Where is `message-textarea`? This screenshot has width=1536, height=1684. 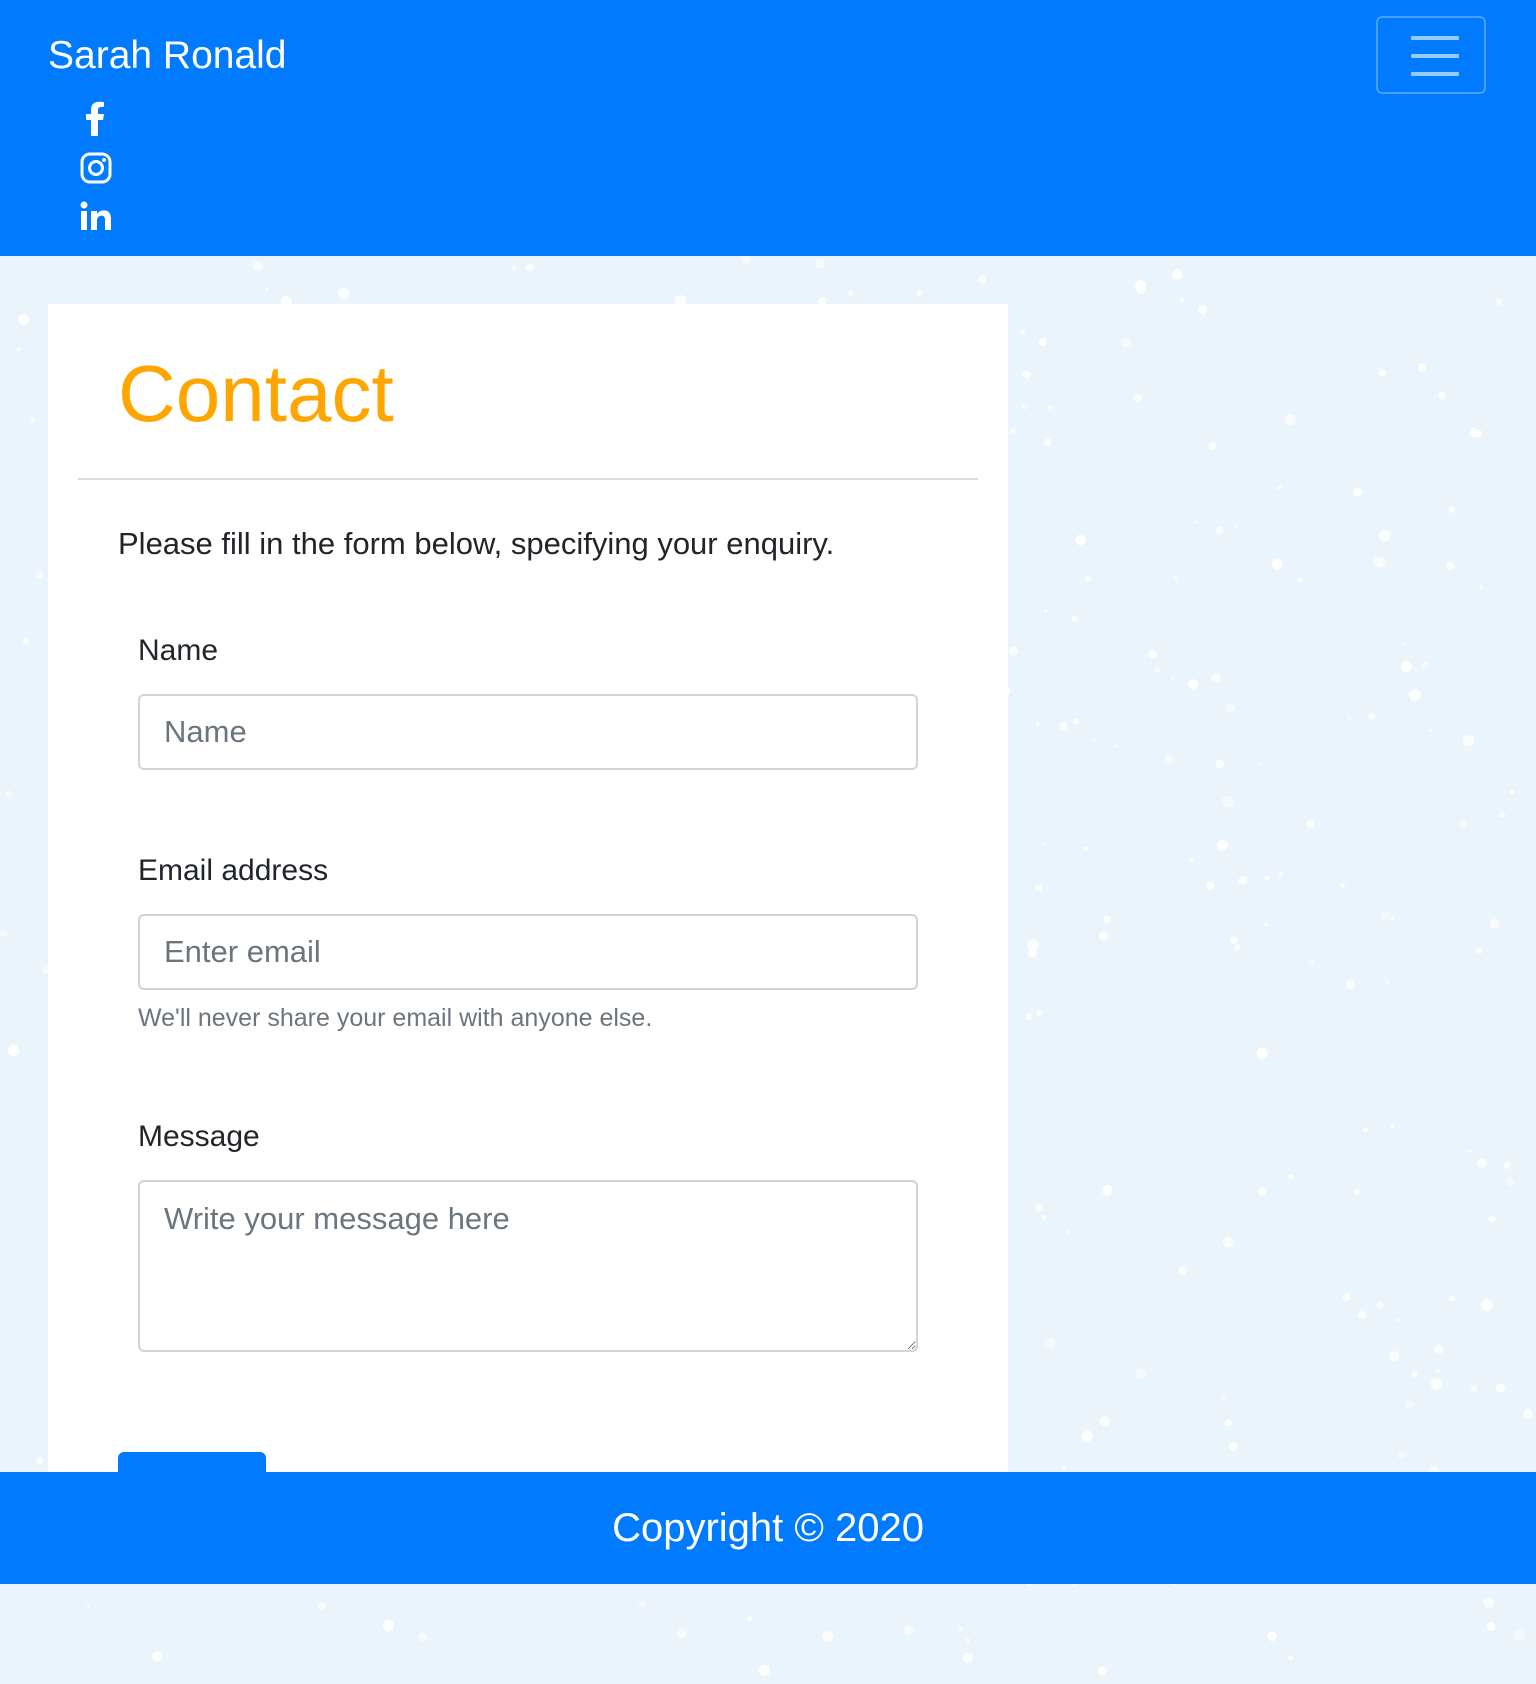 message-textarea is located at coordinates (528, 1266).